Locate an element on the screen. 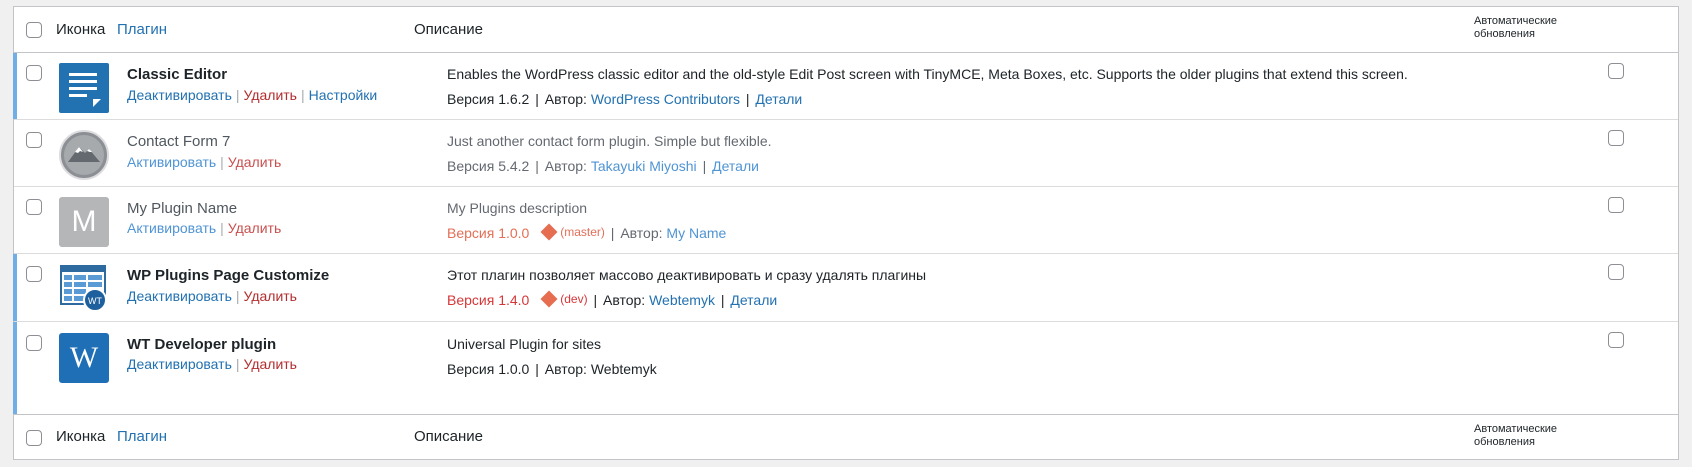 This screenshot has width=1692, height=467. column-description-header: Описание is located at coordinates (449, 29).